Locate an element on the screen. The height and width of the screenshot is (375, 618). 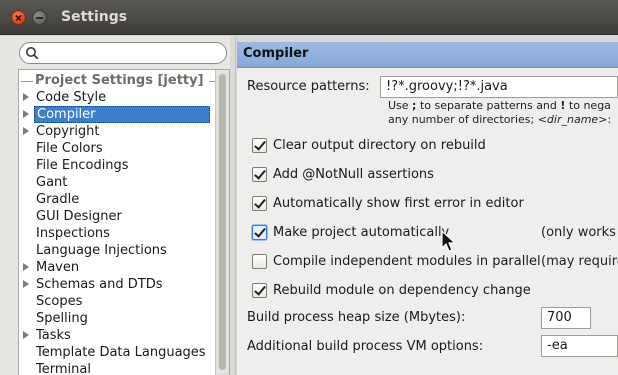
tree-item: GUI Designer is located at coordinates (117, 216).